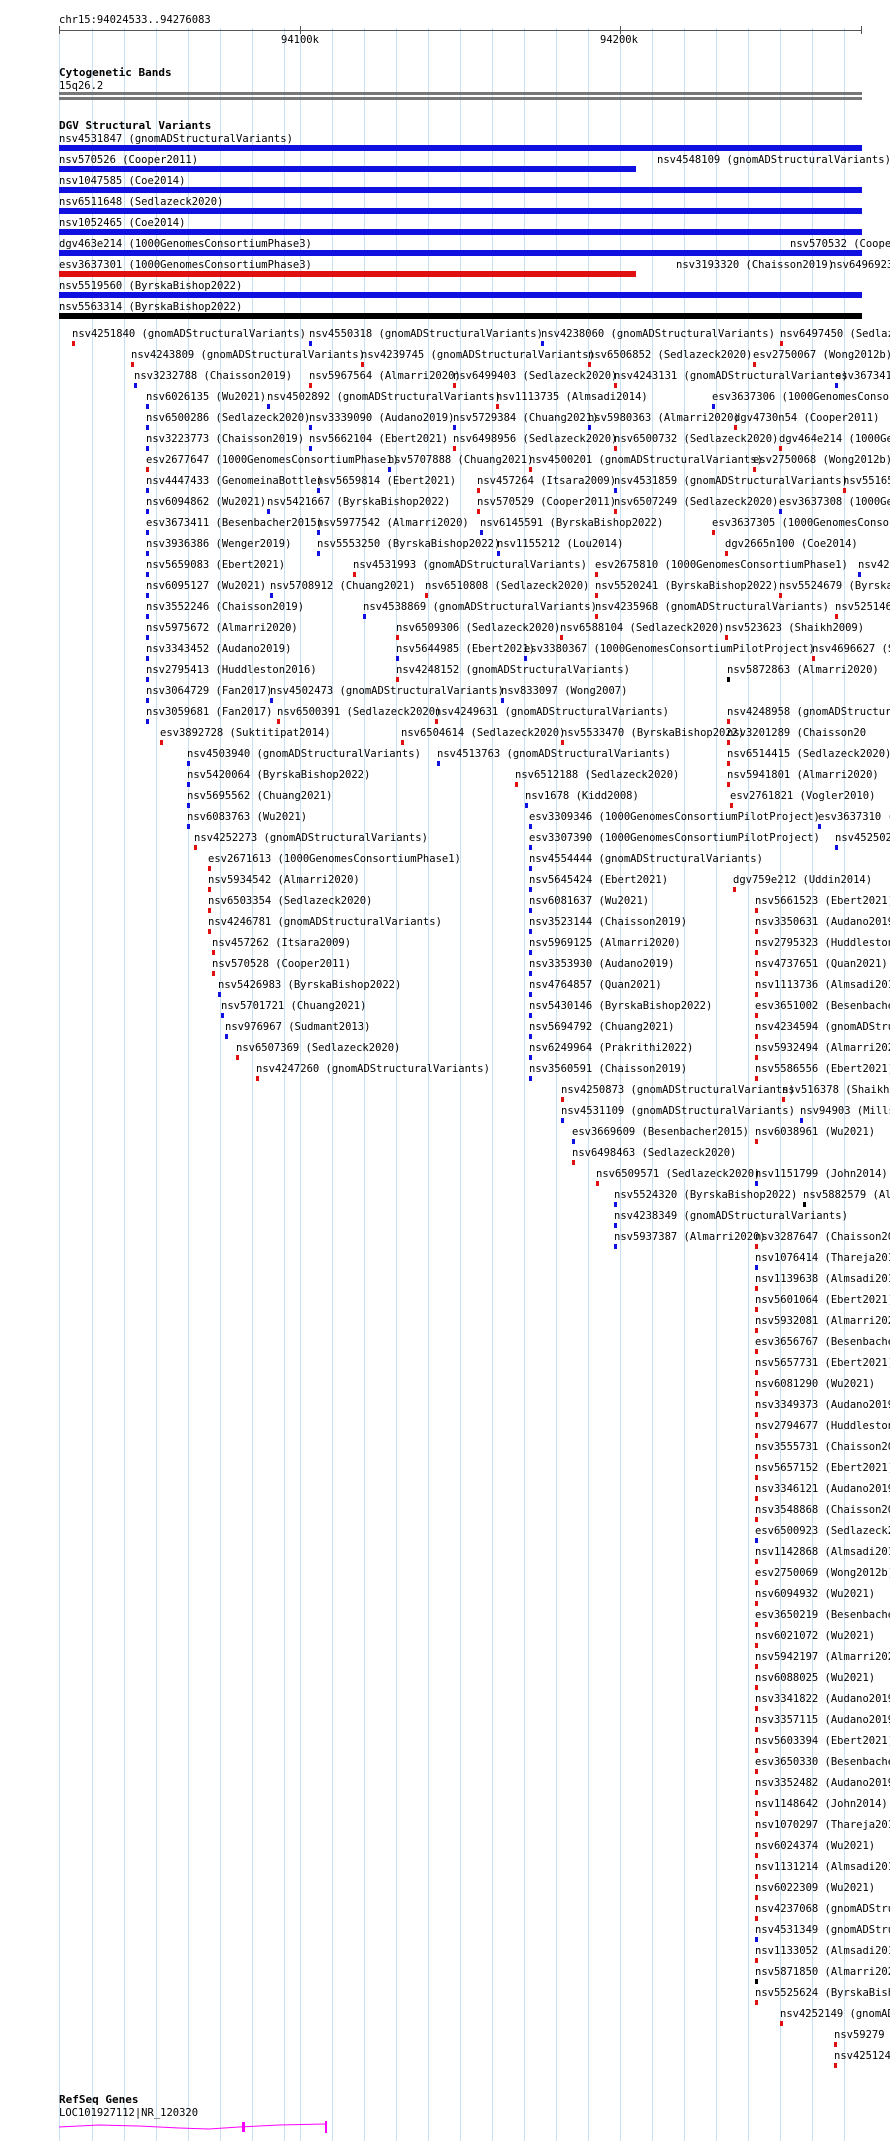 The height and width of the screenshot is (2141, 890). What do you see at coordinates (815, 1594) in the screenshot?
I see `dgv-feature-label: nsv6094932 (Wu2021)` at bounding box center [815, 1594].